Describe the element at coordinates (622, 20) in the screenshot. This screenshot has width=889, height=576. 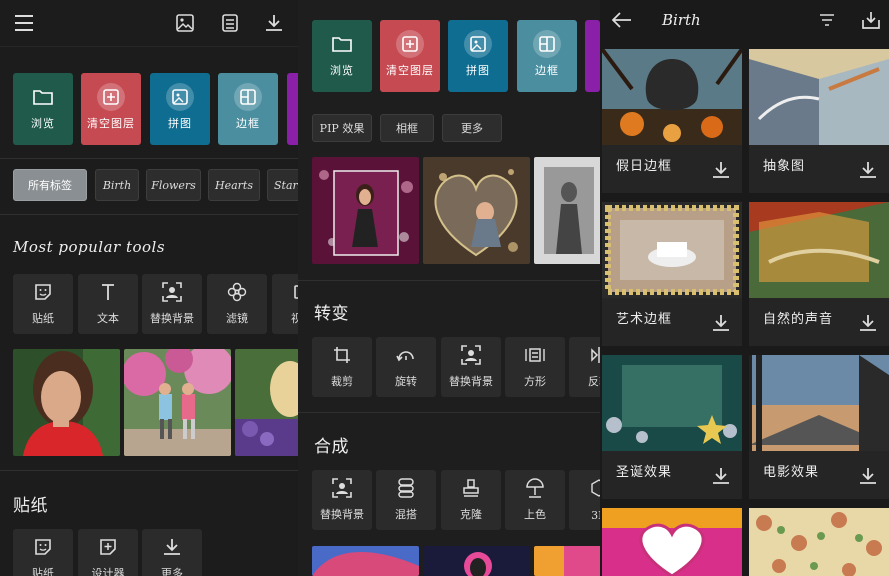
I see `back-arrow-icon` at that location.